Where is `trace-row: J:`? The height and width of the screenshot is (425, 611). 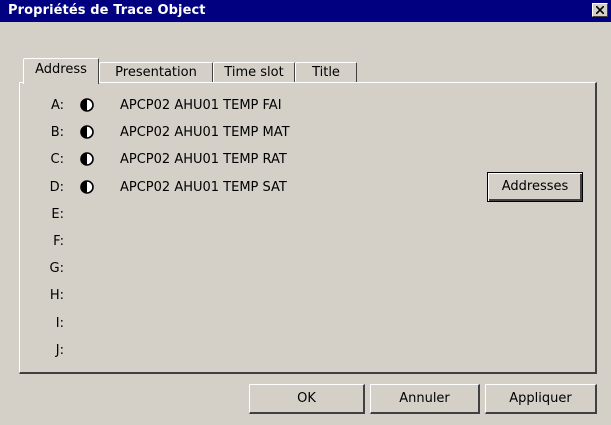
trace-row: J: is located at coordinates (250, 351).